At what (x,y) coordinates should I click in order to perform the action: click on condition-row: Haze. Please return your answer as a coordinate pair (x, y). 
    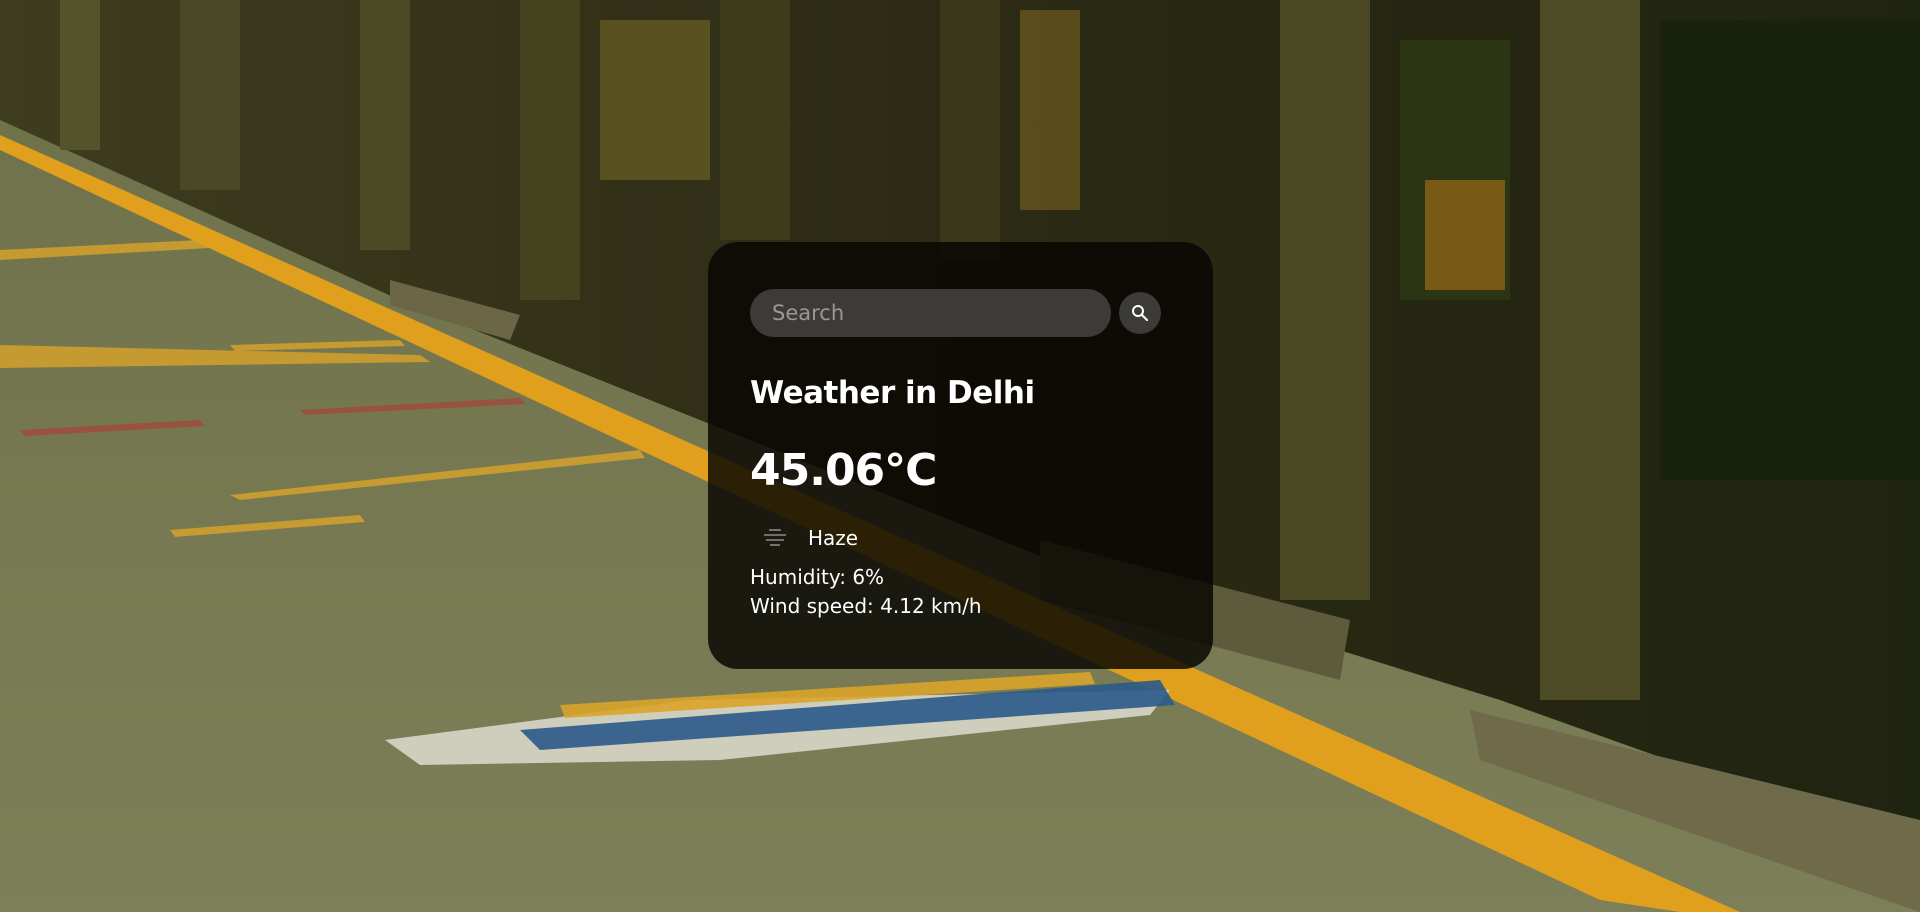
    Looking at the image, I should click on (960, 538).